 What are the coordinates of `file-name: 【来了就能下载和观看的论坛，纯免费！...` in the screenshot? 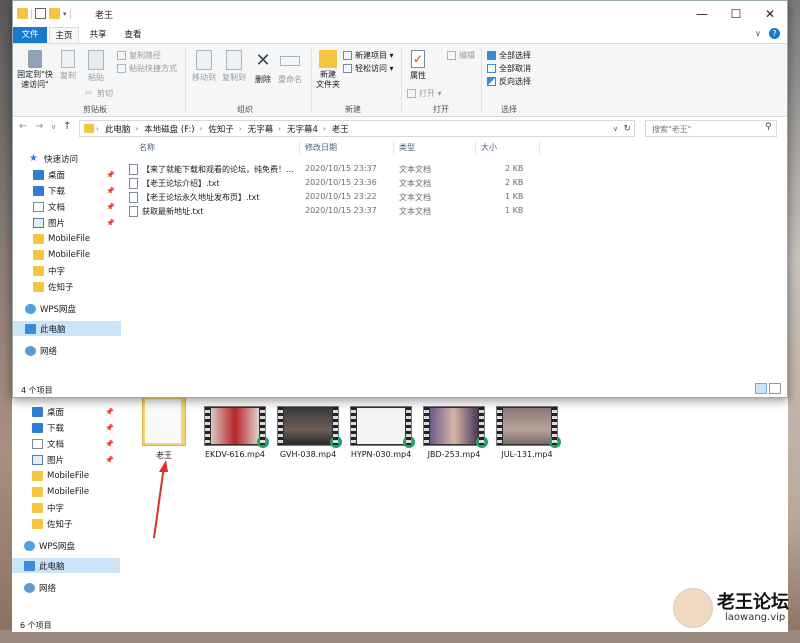 It's located at (218, 169).